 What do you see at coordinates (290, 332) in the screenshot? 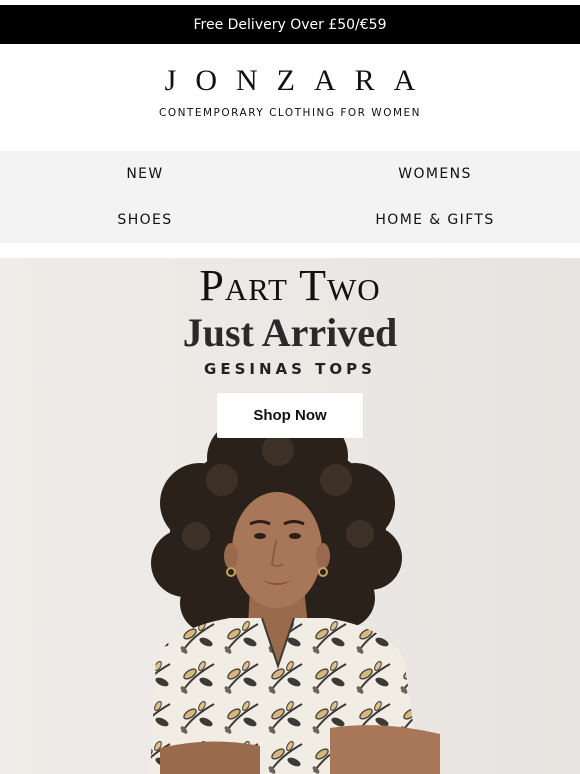
I see `hero-headline: Just Arrived` at bounding box center [290, 332].